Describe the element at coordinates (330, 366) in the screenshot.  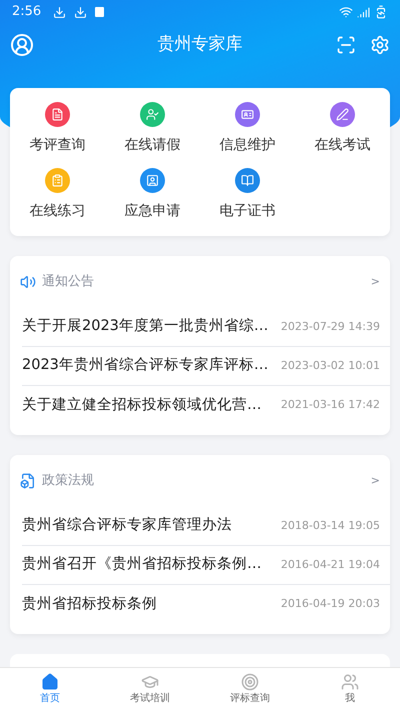
I see `item-date: 2023-03-02 10:01` at that location.